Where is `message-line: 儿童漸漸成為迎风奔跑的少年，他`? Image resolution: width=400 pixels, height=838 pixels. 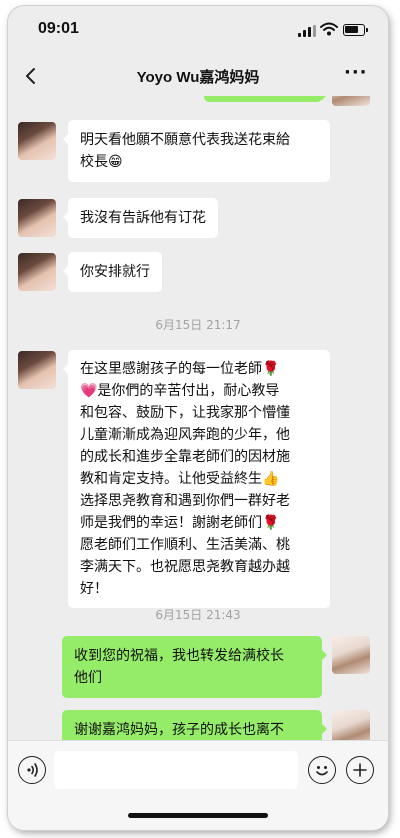
message-line: 儿童漸漸成為迎风奔跑的少年，他 is located at coordinates (185, 435).